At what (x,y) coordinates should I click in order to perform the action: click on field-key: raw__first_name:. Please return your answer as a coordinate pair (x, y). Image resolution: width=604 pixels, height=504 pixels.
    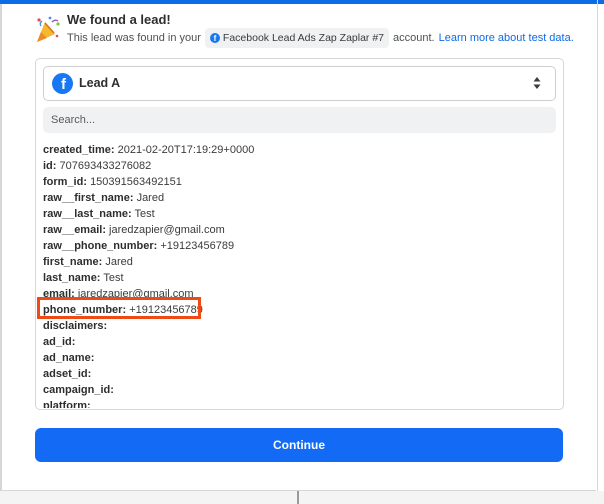
    Looking at the image, I should click on (88, 198).